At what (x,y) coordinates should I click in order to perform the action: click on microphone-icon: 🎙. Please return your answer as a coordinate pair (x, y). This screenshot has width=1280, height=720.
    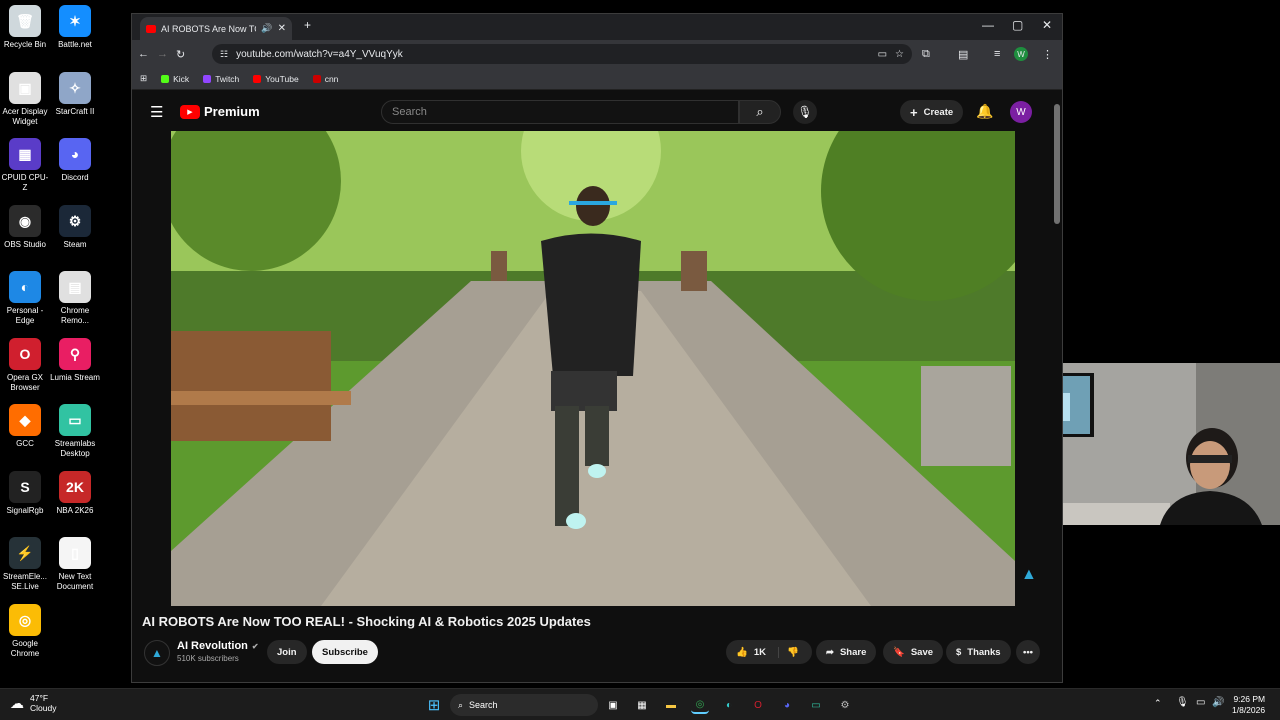
    Looking at the image, I should click on (805, 112).